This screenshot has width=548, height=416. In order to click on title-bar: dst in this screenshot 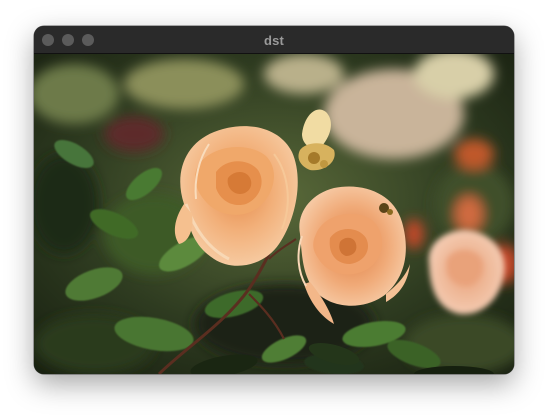, I will do `click(274, 40)`.